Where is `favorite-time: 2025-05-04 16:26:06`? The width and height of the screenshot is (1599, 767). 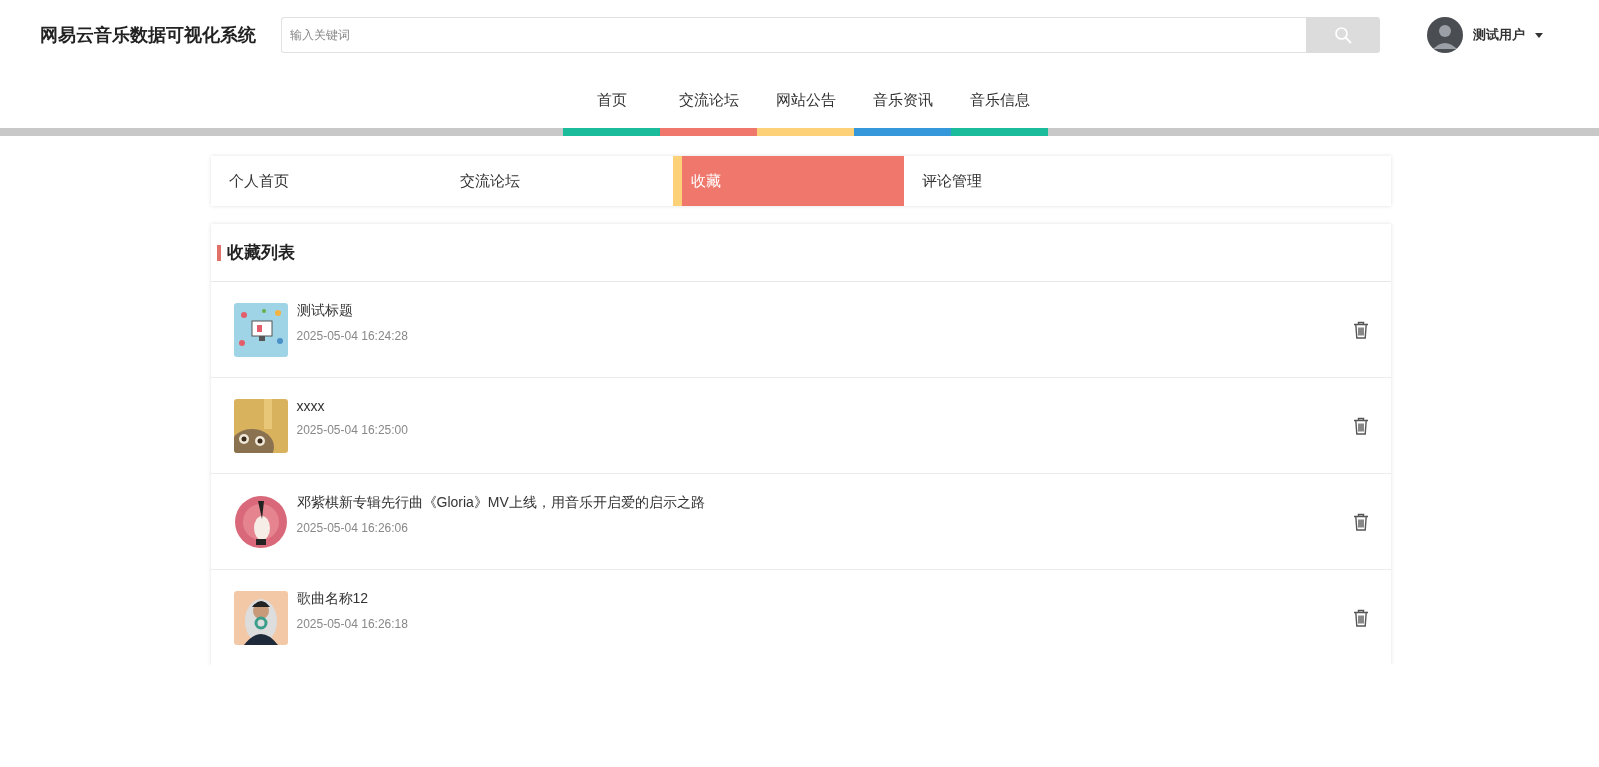 favorite-time: 2025-05-04 16:26:06 is located at coordinates (352, 528).